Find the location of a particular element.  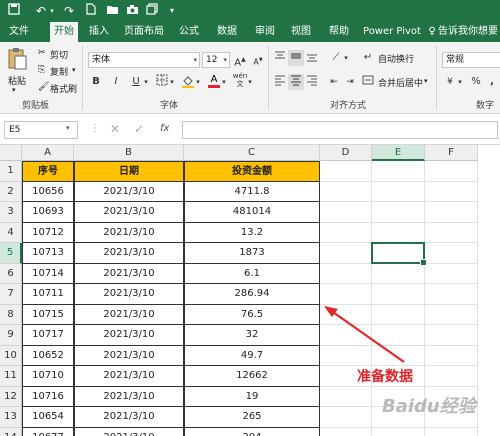

watermark-logo: Baidu经验 is located at coordinates (429, 406).